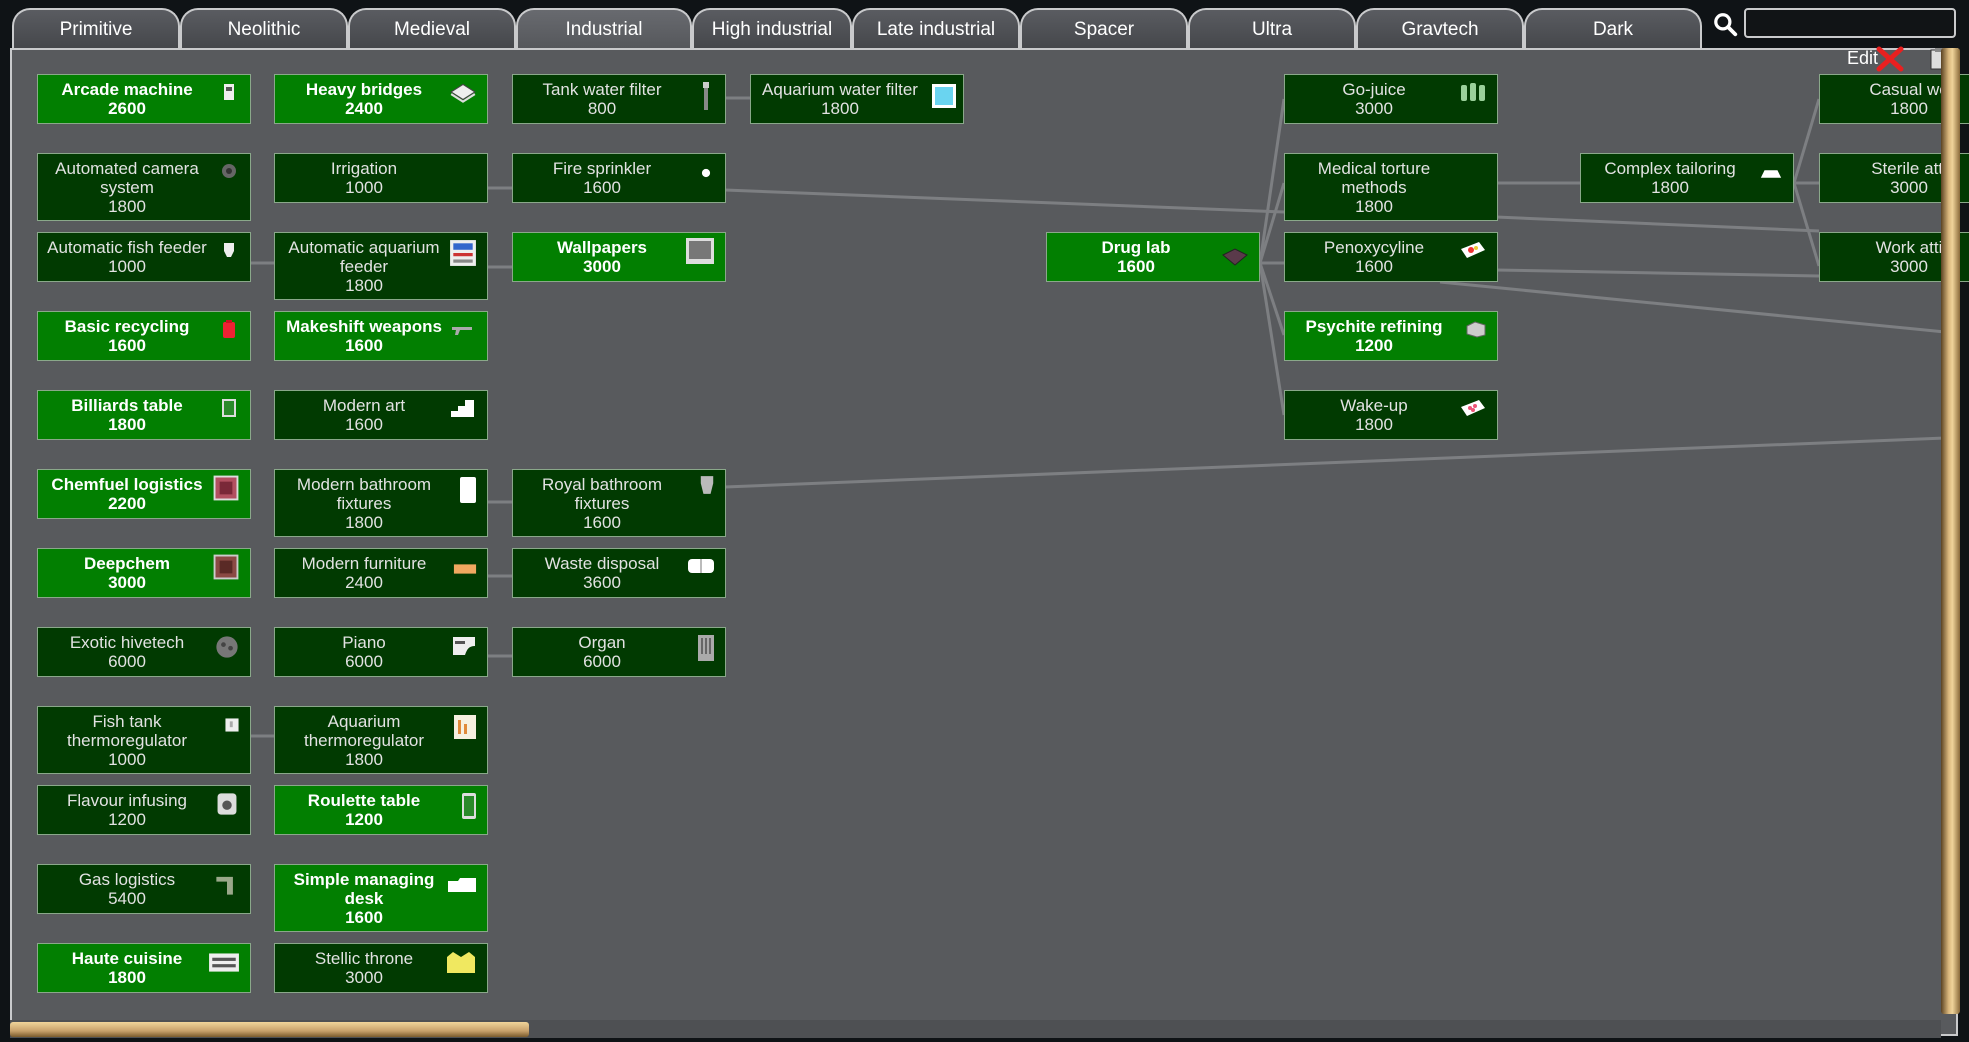 The height and width of the screenshot is (1042, 1969). I want to click on research-wallpapers: Wallpapers 3000, so click(619, 257).